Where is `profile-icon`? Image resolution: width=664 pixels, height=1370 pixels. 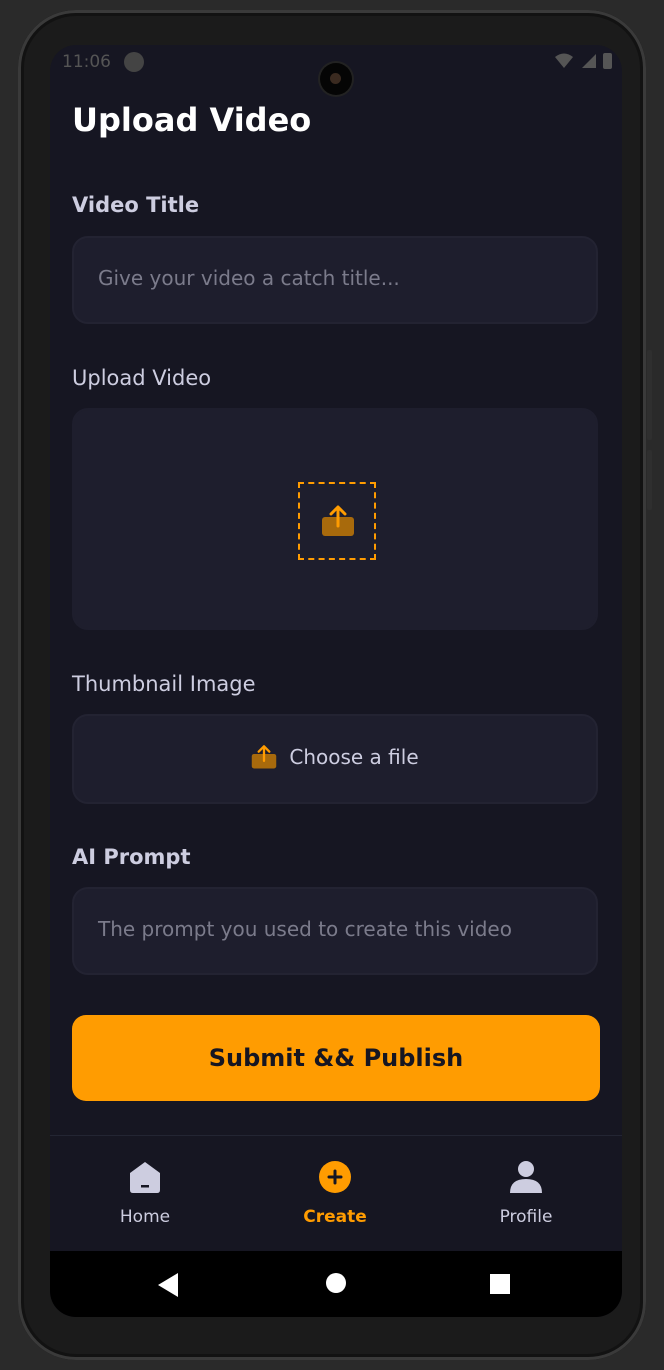 profile-icon is located at coordinates (526, 1177).